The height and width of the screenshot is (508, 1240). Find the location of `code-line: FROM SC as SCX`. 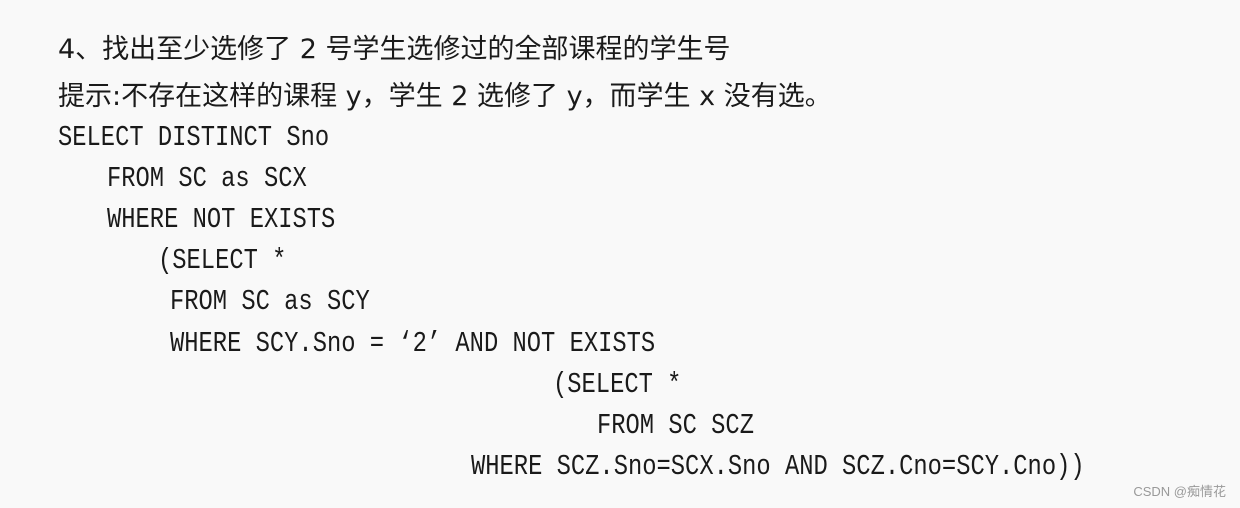

code-line: FROM SC as SCX is located at coordinates (207, 178).